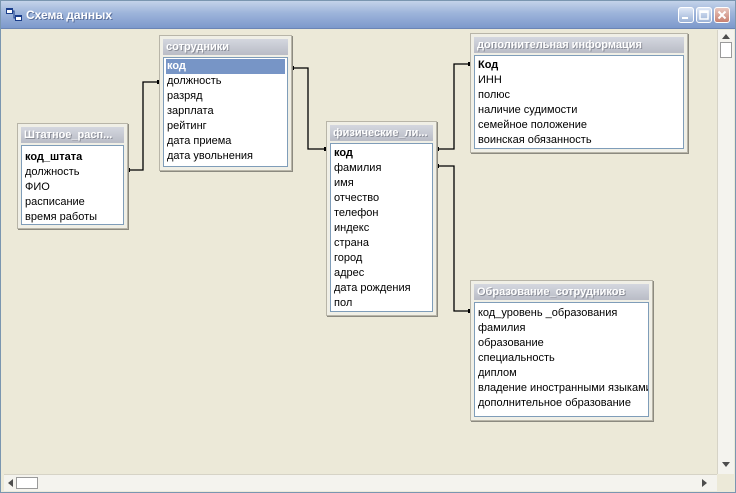  Describe the element at coordinates (453, 106) in the screenshot. I see `link-persons-extra-info` at that location.